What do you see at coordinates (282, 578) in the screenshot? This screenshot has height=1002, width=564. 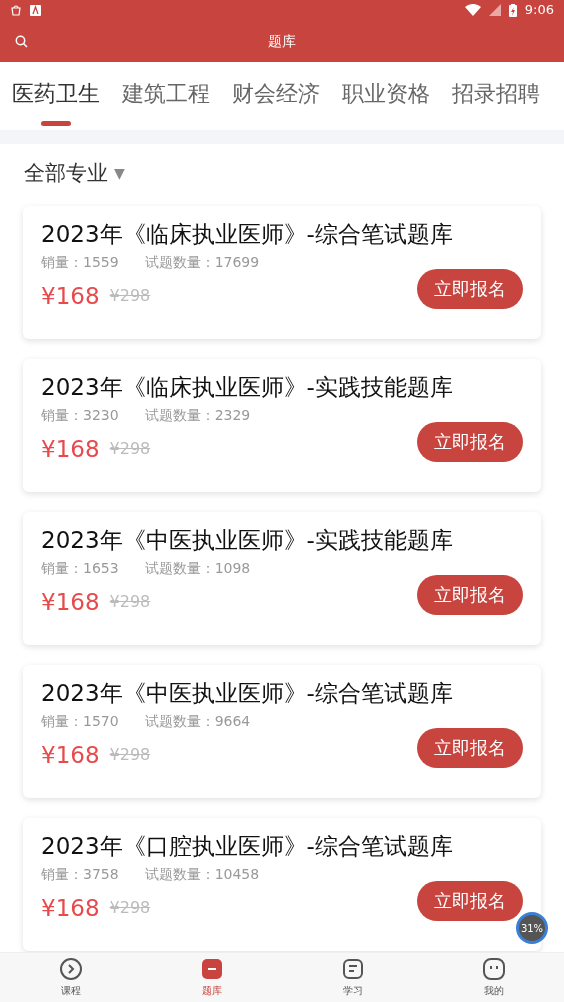 I see `course-card: 2023年《中医执业医师》-实践技能题库 销量：1653 试题数量：1098 ¥168 ¥298 立即报名` at bounding box center [282, 578].